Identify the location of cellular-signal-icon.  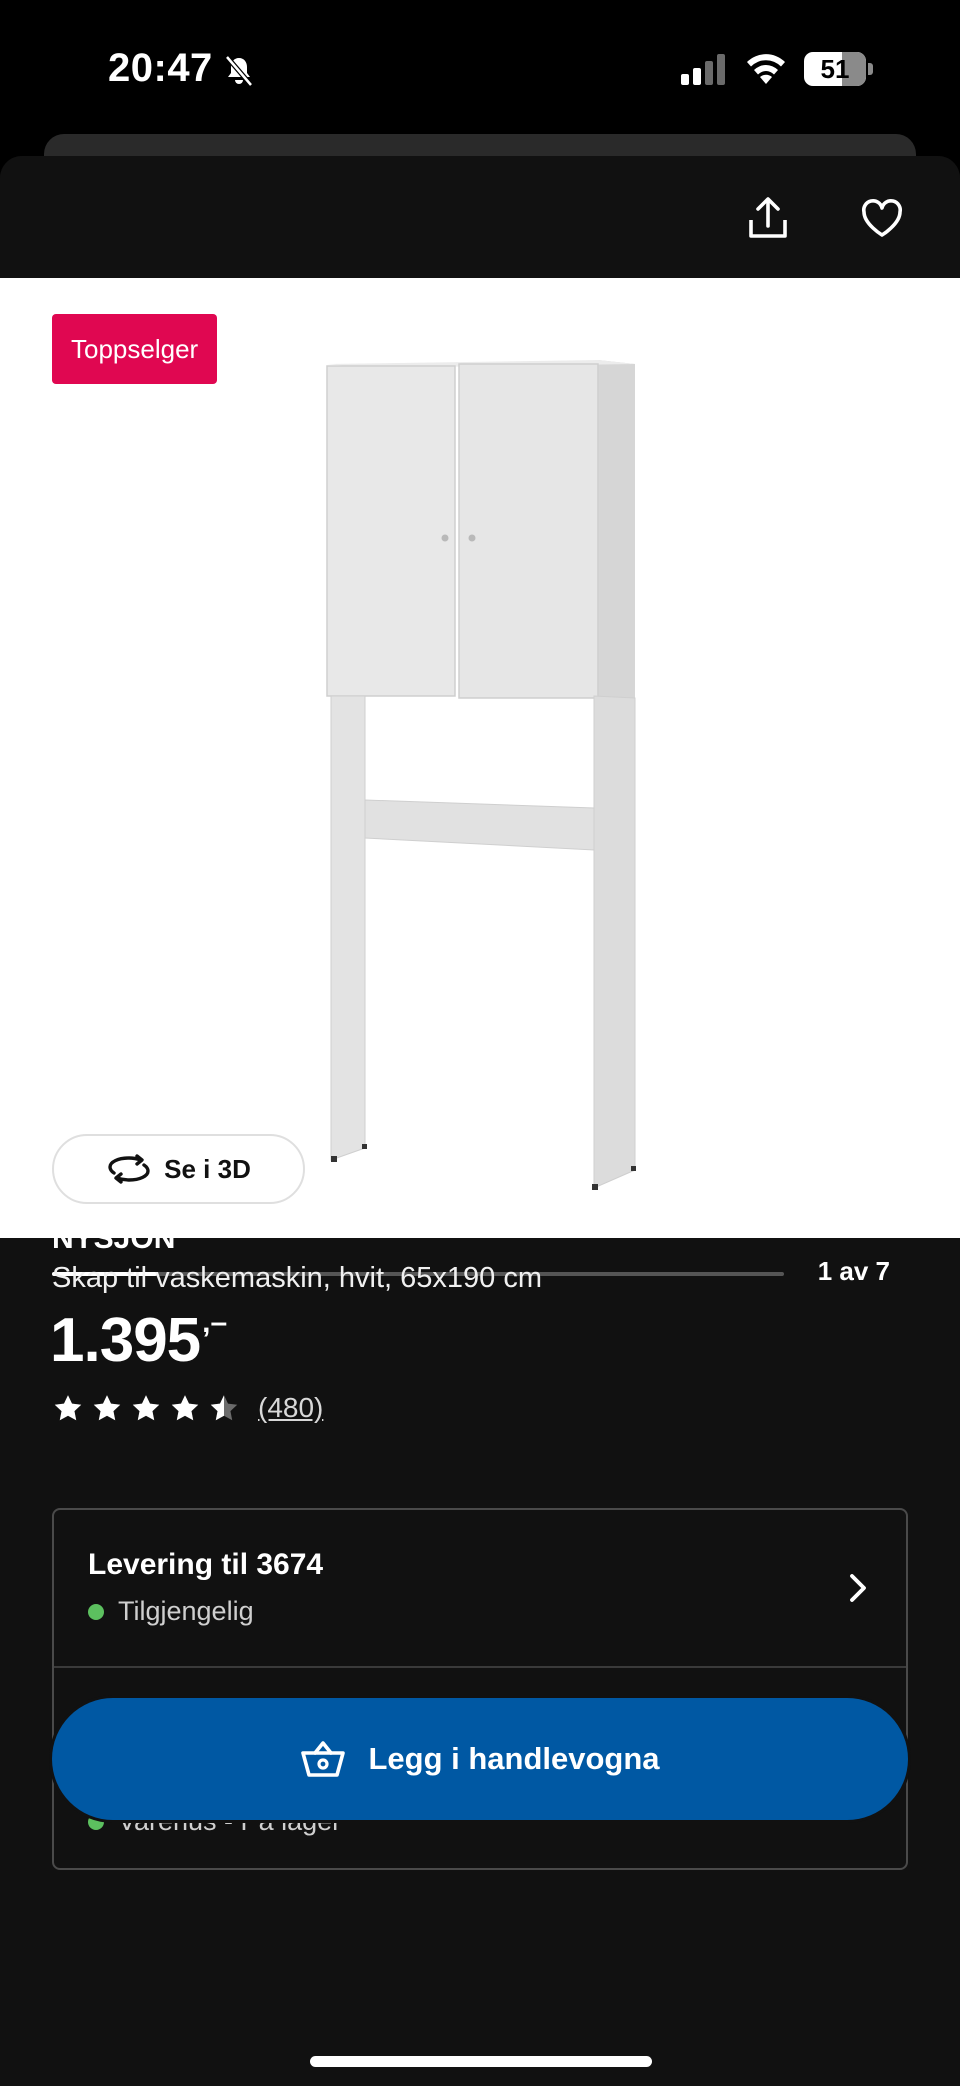
(703, 69).